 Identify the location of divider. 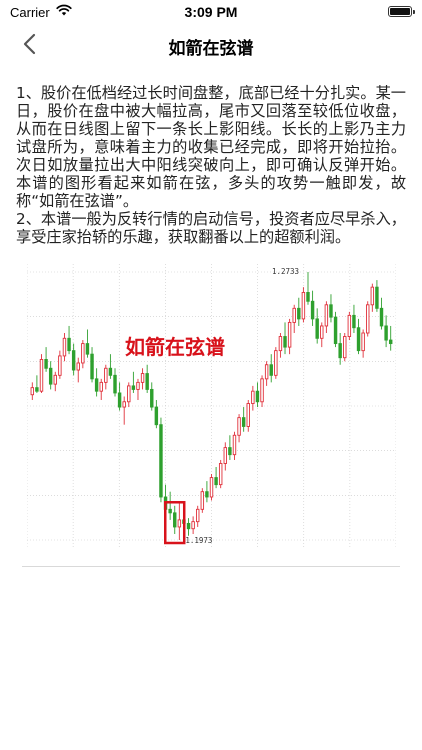
(211, 566).